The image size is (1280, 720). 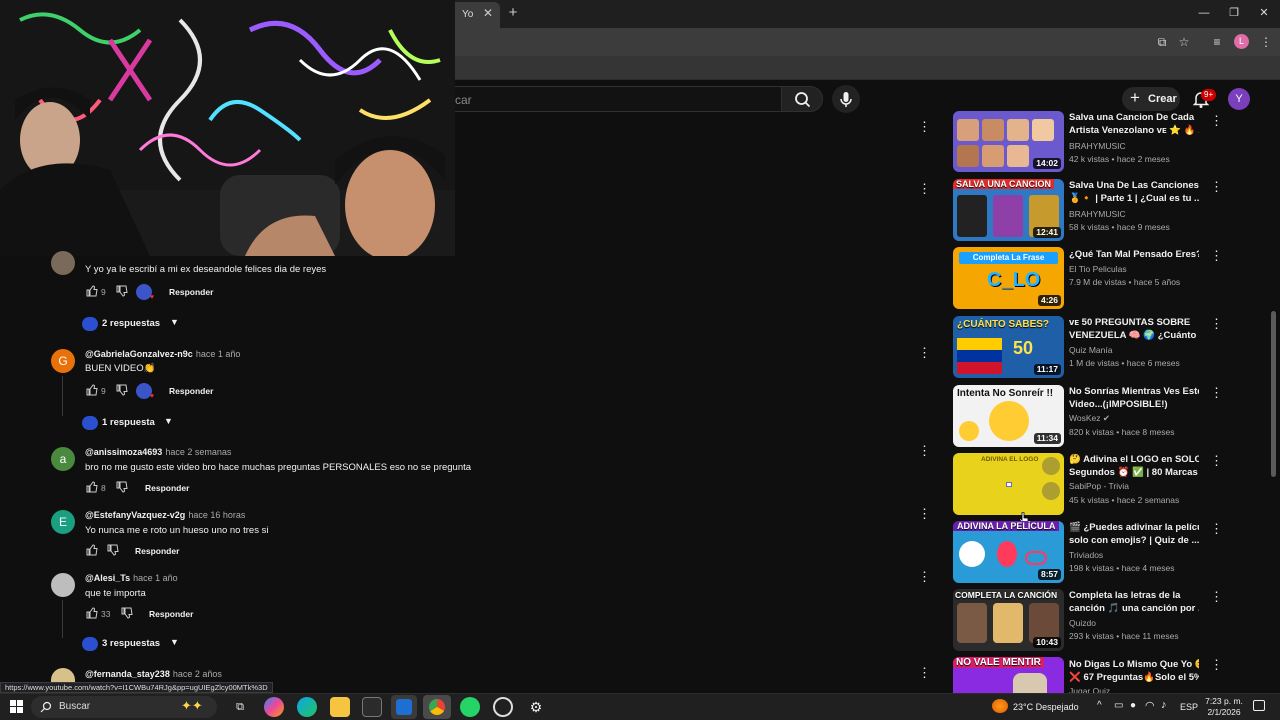 I want to click on channel-name: El Tio Peliculas, so click(x=1098, y=269).